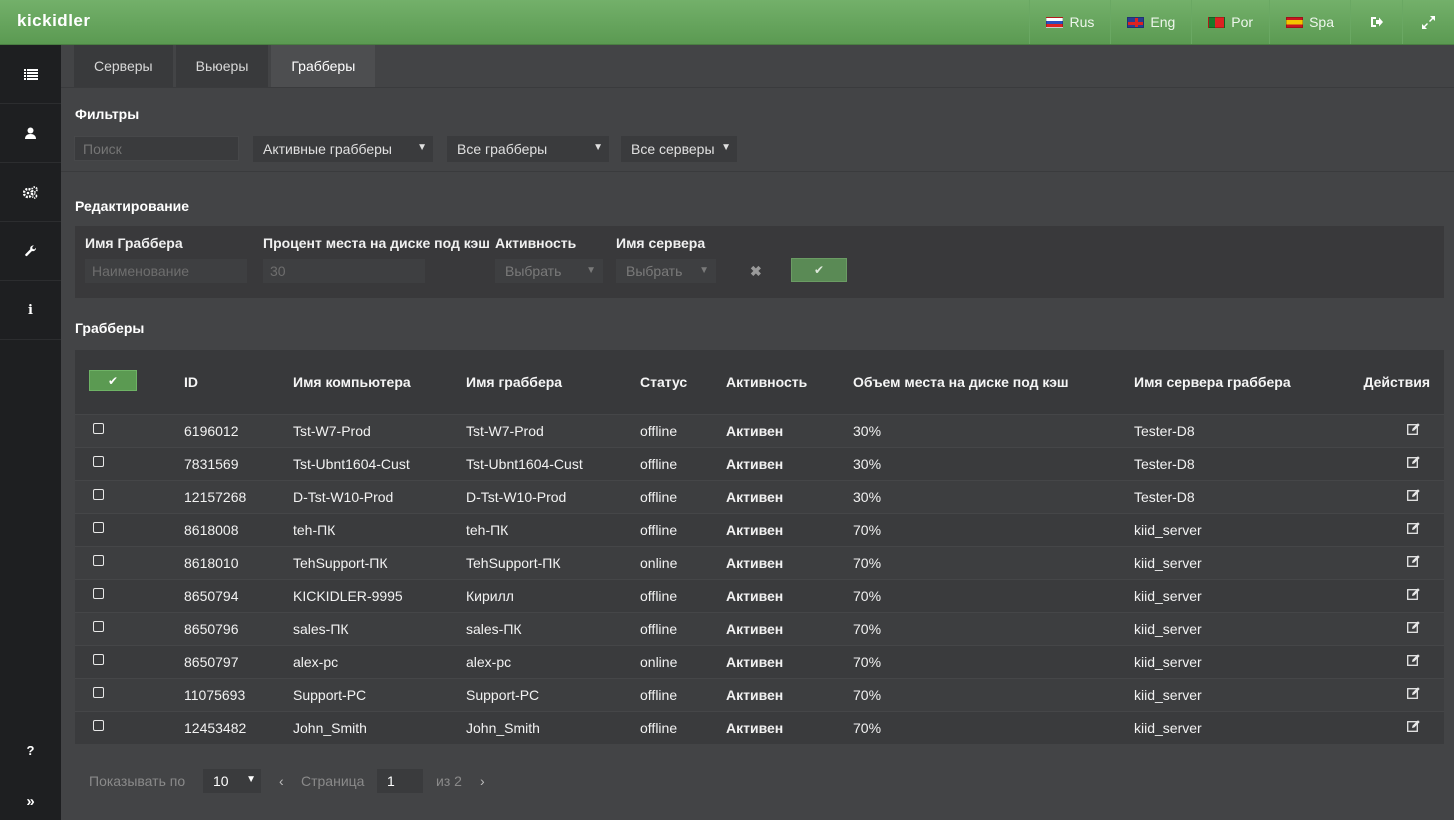  I want to click on cell-computer: KICKIDLER-9995, so click(348, 596).